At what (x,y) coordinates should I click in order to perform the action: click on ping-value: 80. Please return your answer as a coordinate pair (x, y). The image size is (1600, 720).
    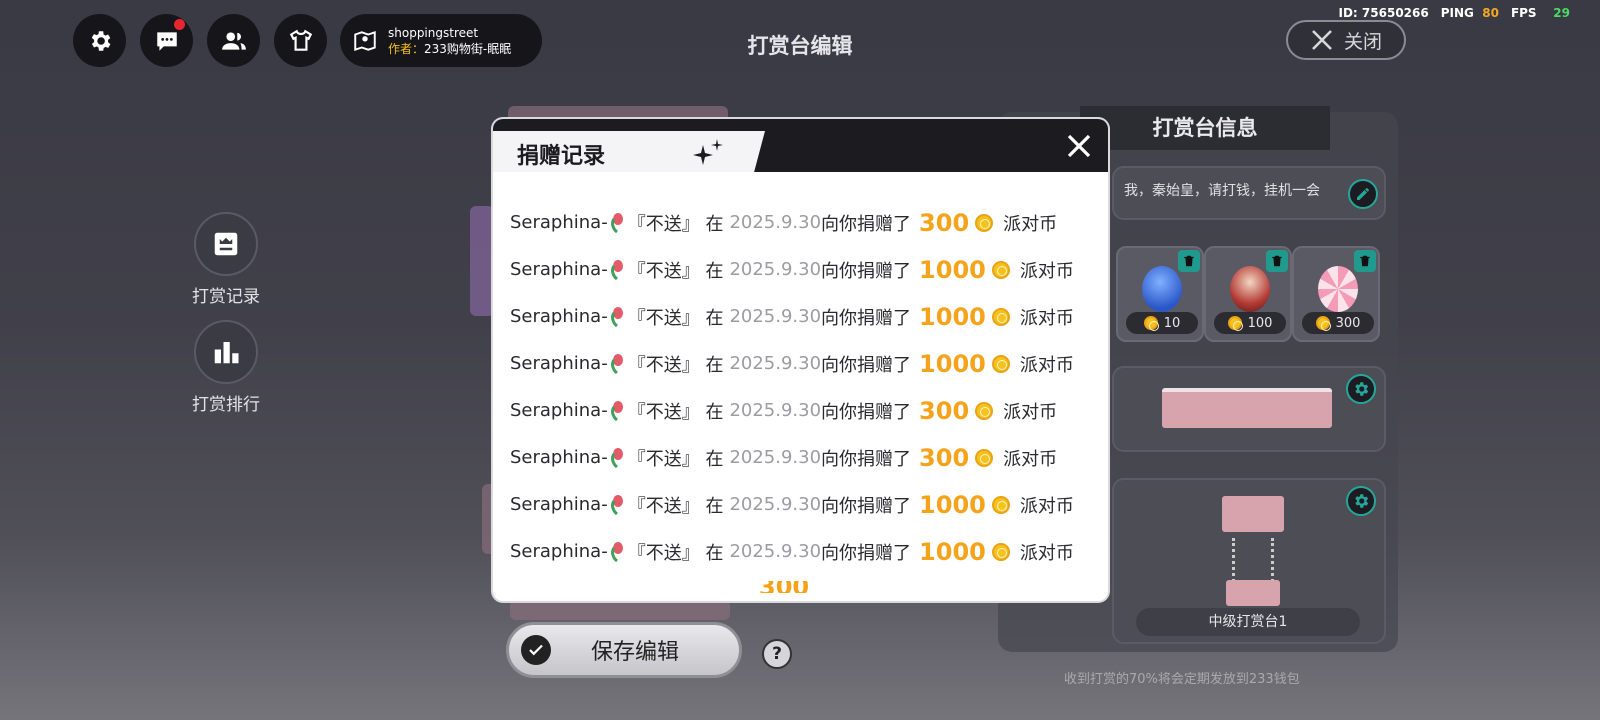
    Looking at the image, I should click on (1490, 13).